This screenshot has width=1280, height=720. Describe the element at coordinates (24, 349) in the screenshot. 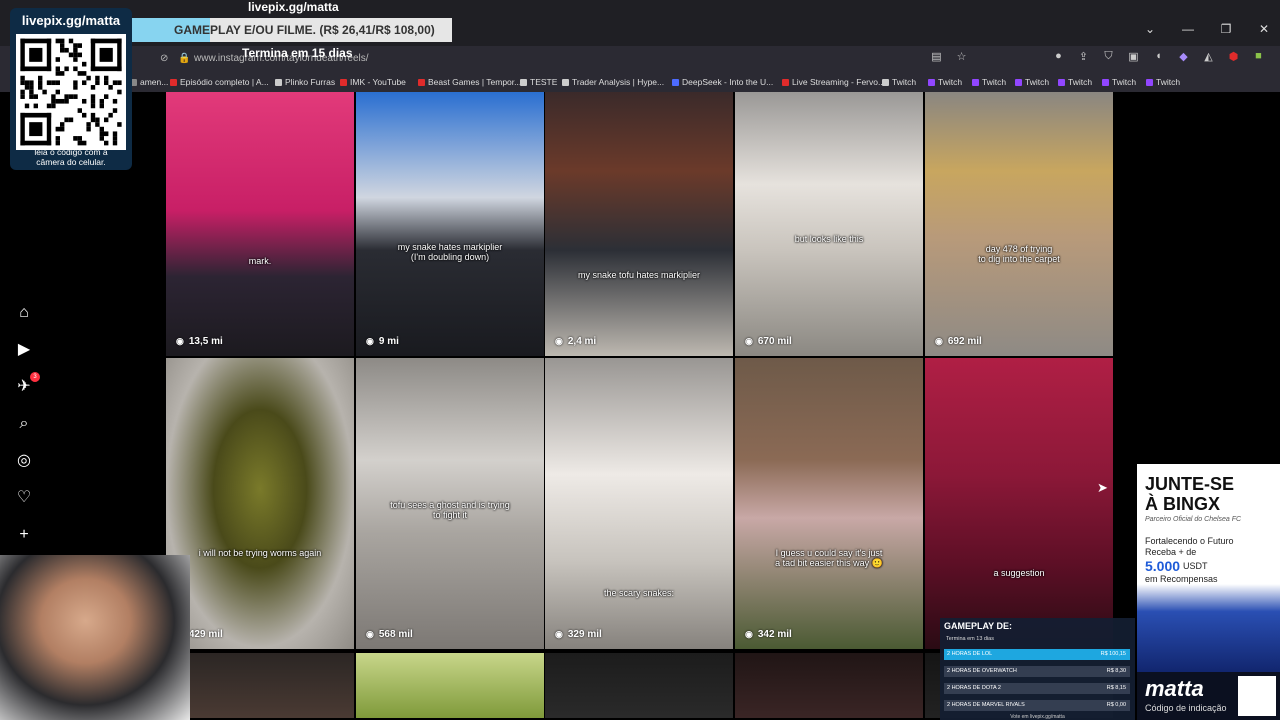

I see `reels-icon: ▶` at that location.